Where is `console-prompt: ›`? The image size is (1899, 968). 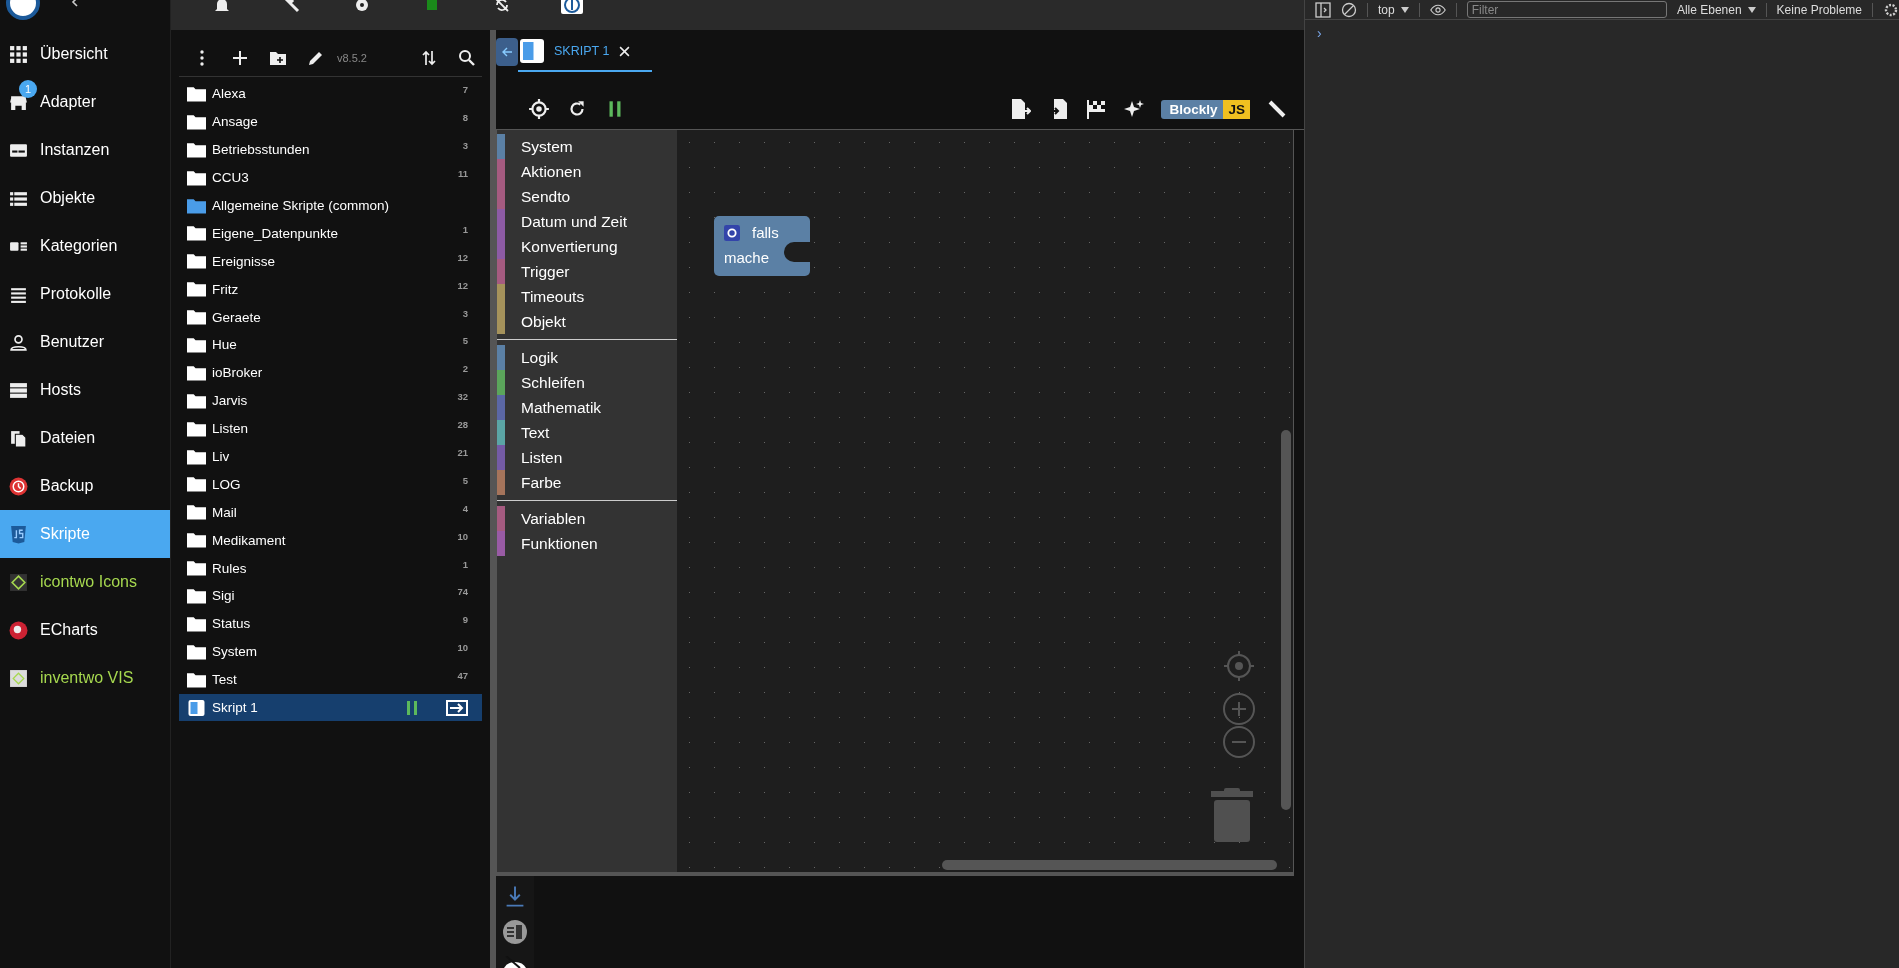 console-prompt: › is located at coordinates (1319, 33).